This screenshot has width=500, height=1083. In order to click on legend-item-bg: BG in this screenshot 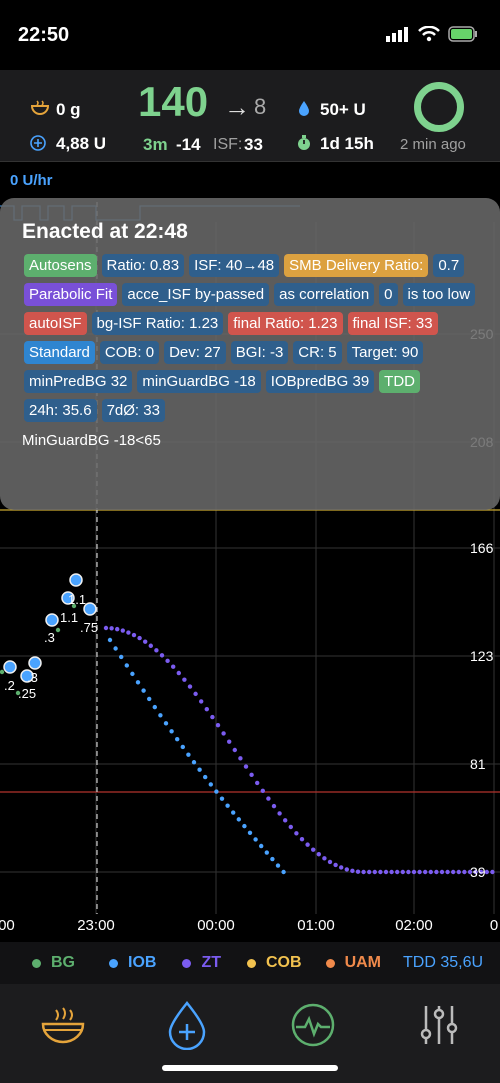, I will do `click(53, 963)`.